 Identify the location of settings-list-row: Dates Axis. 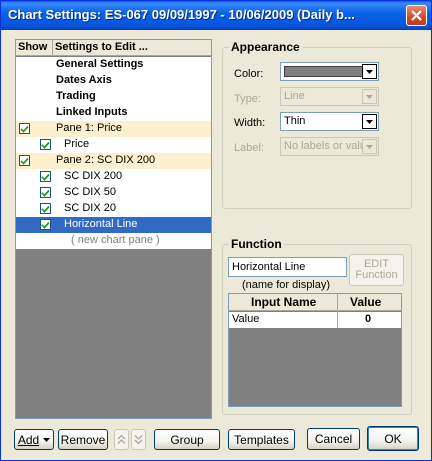
(113, 81).